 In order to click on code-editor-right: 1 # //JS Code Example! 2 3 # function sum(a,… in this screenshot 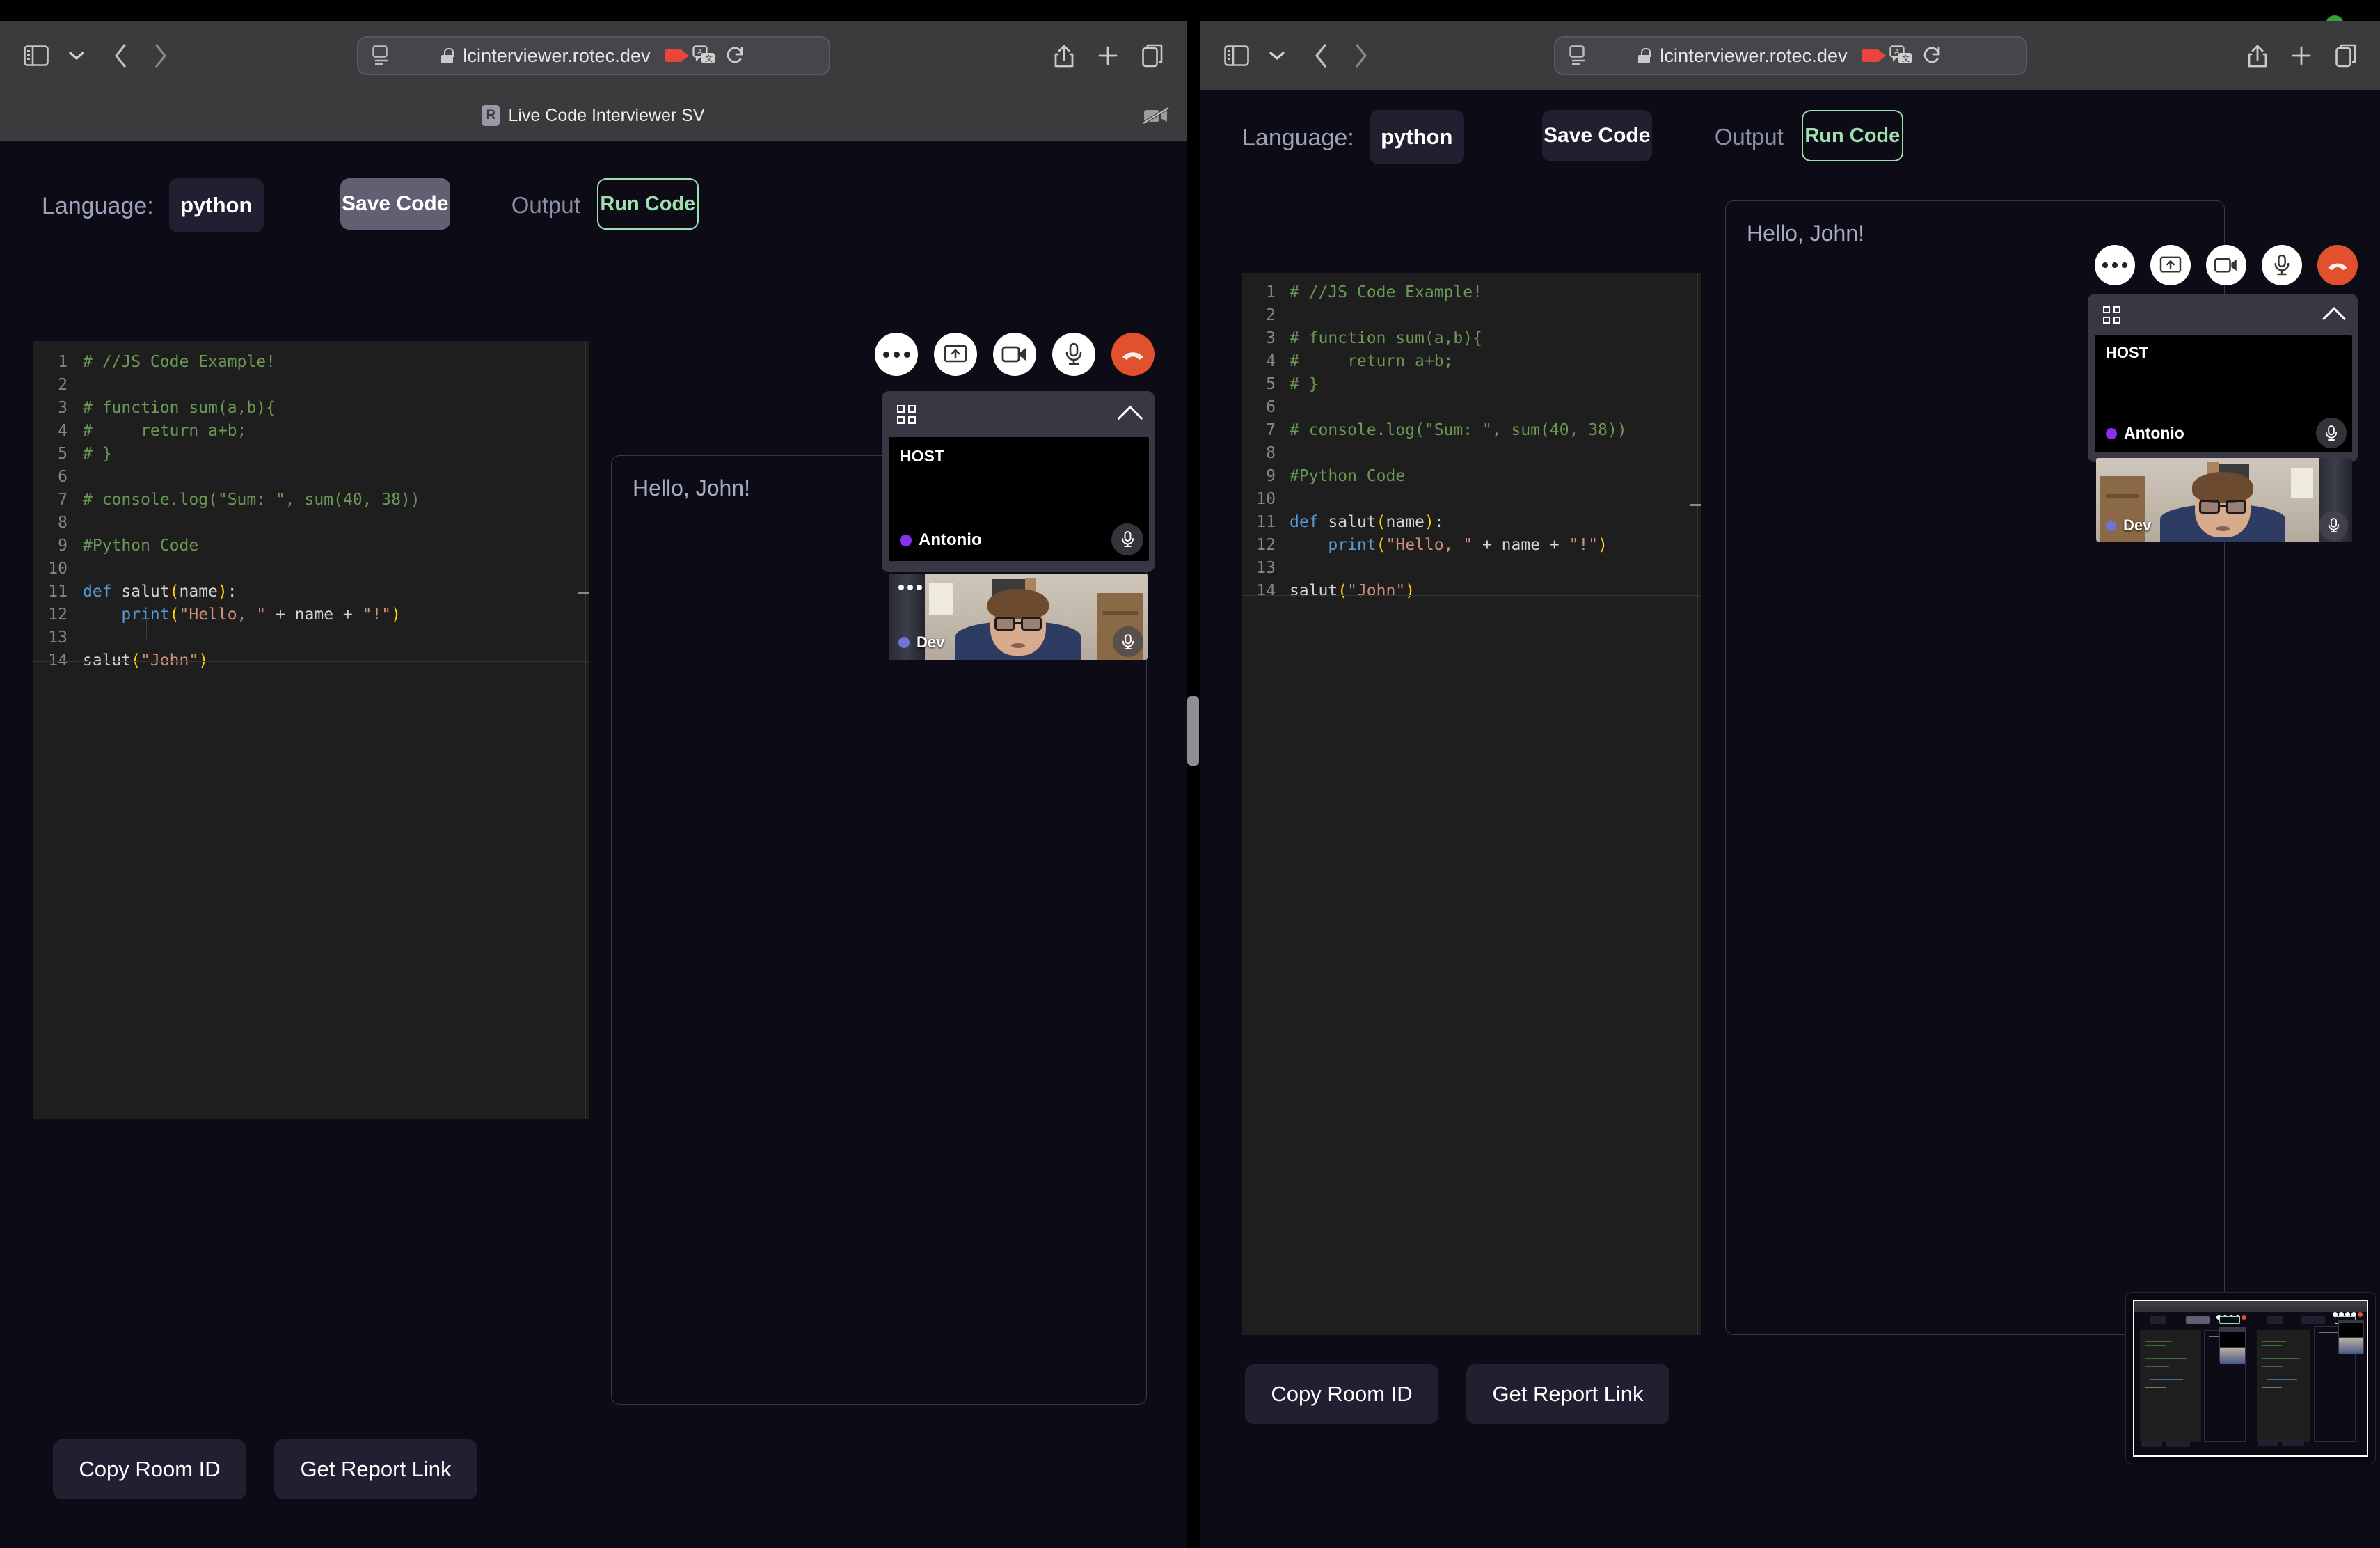, I will do `click(1471, 804)`.